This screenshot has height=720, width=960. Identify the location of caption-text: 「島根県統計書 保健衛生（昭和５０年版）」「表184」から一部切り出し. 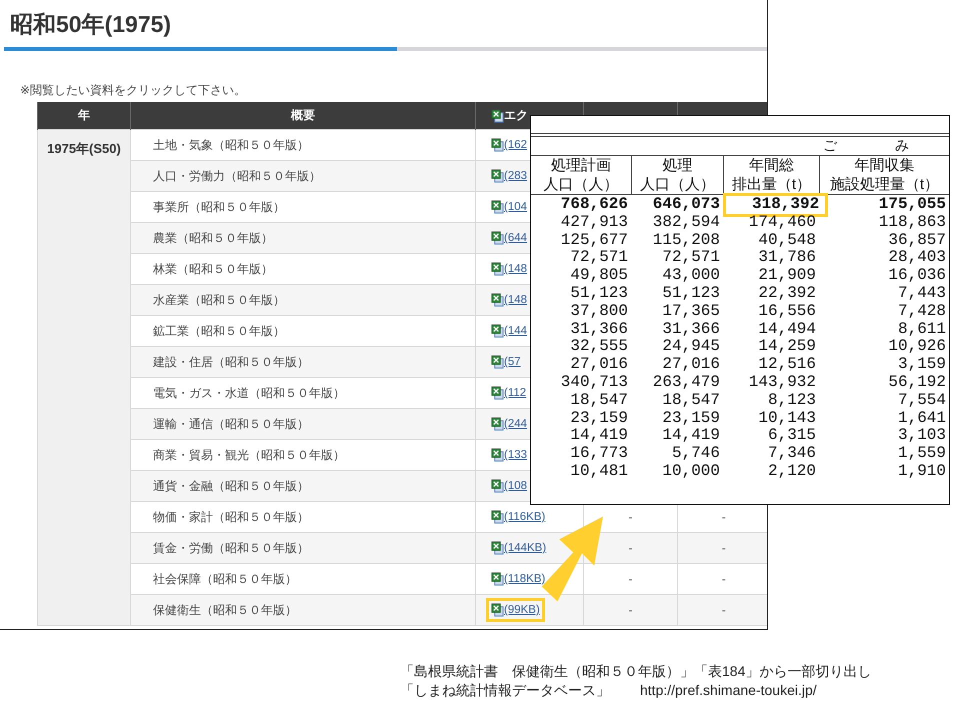
(636, 671).